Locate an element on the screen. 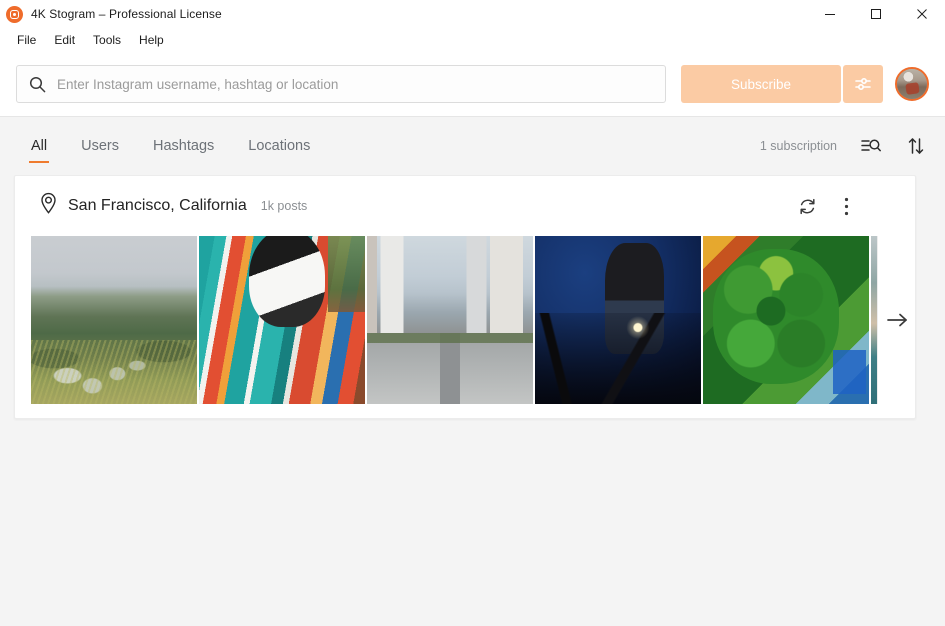 The image size is (945, 626). sort-arrows-icon is located at coordinates (916, 146).